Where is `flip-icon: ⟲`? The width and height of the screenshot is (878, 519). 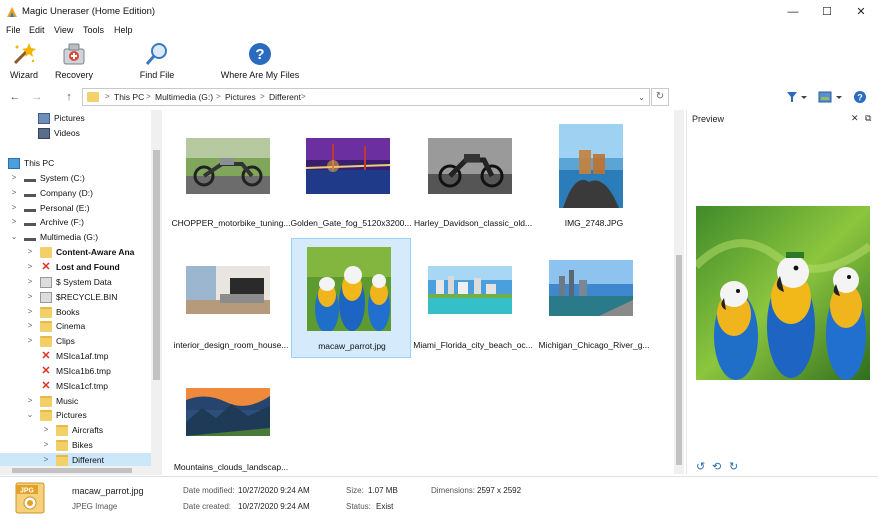 flip-icon: ⟲ is located at coordinates (716, 466).